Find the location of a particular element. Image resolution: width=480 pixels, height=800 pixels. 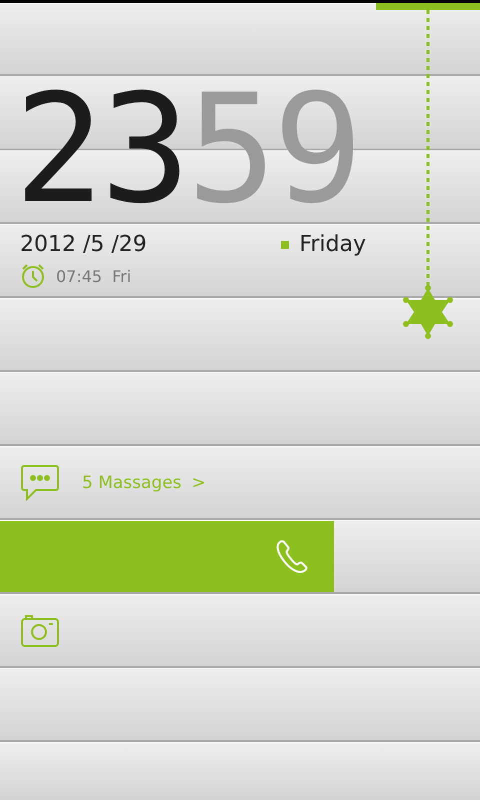

alarm-time: 07:45 is located at coordinates (79, 276).